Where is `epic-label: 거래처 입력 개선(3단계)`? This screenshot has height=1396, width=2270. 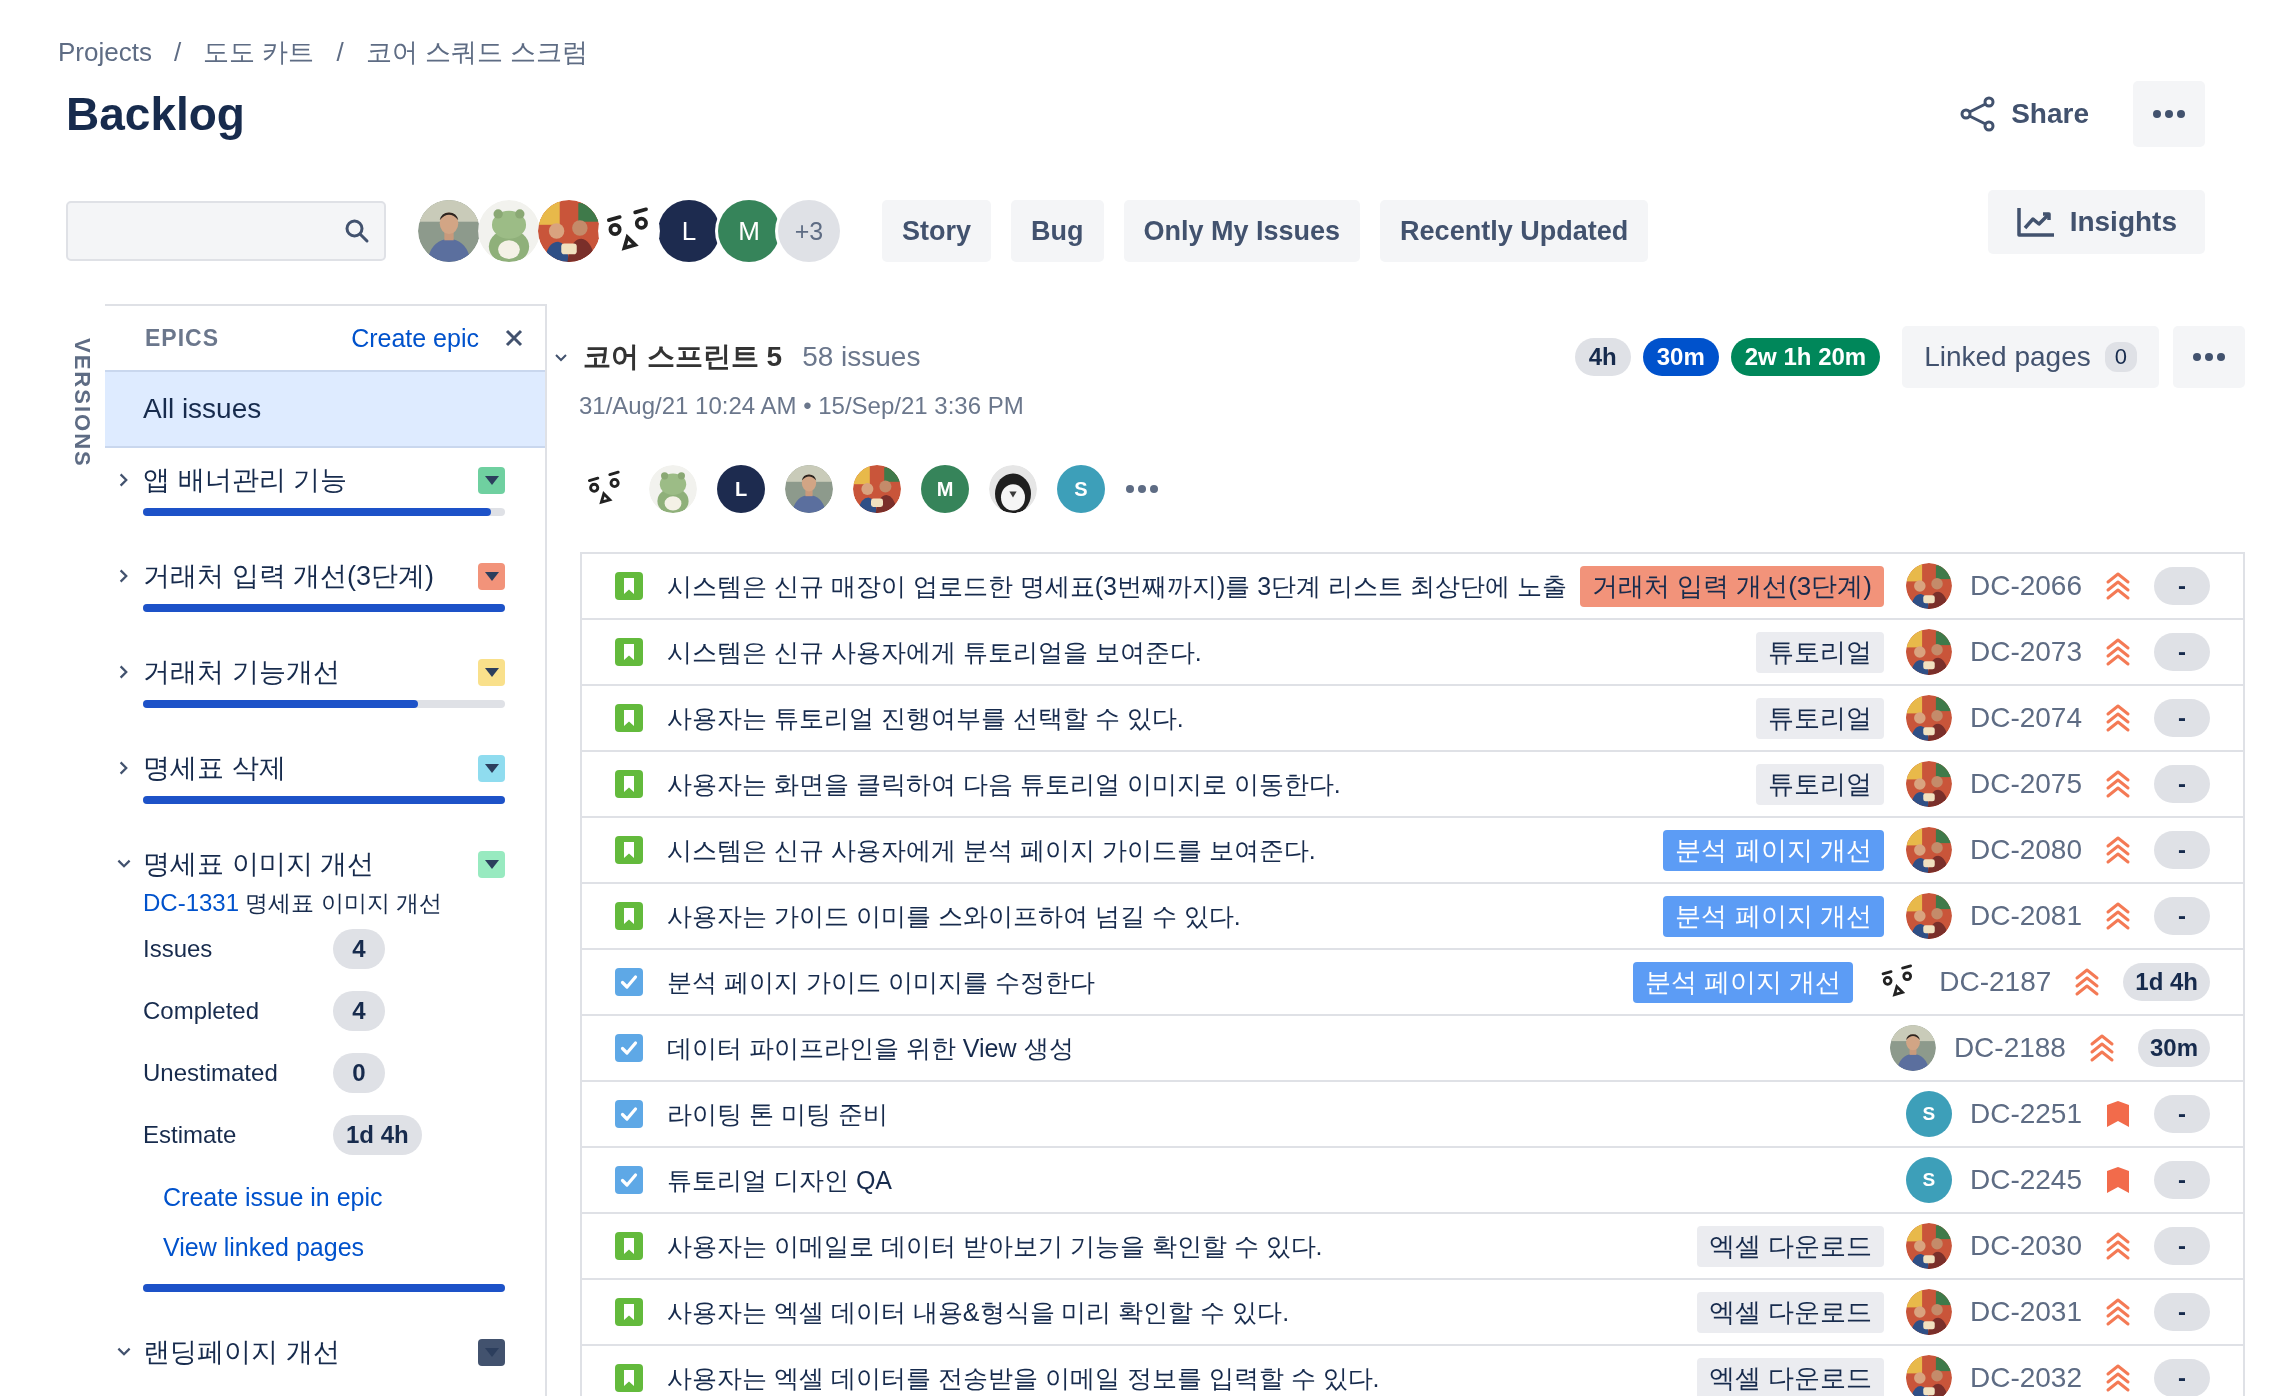 epic-label: 거래처 입력 개선(3단계) is located at coordinates (1731, 586).